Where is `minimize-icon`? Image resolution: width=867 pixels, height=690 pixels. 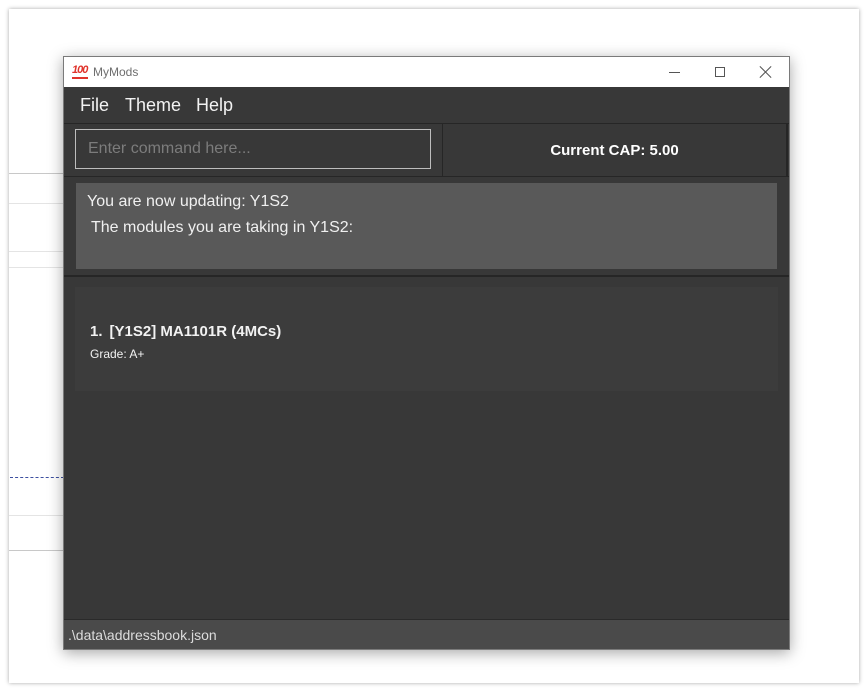 minimize-icon is located at coordinates (674, 72).